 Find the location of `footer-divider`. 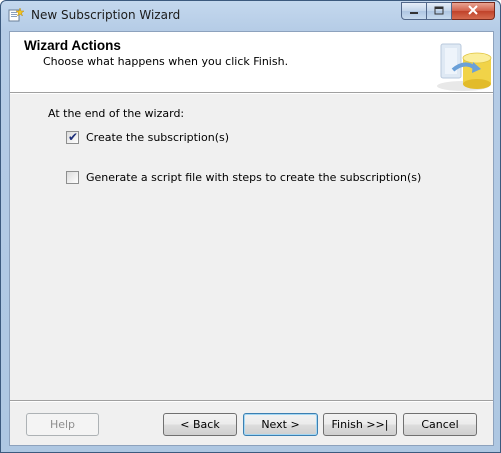

footer-divider is located at coordinates (251, 401).